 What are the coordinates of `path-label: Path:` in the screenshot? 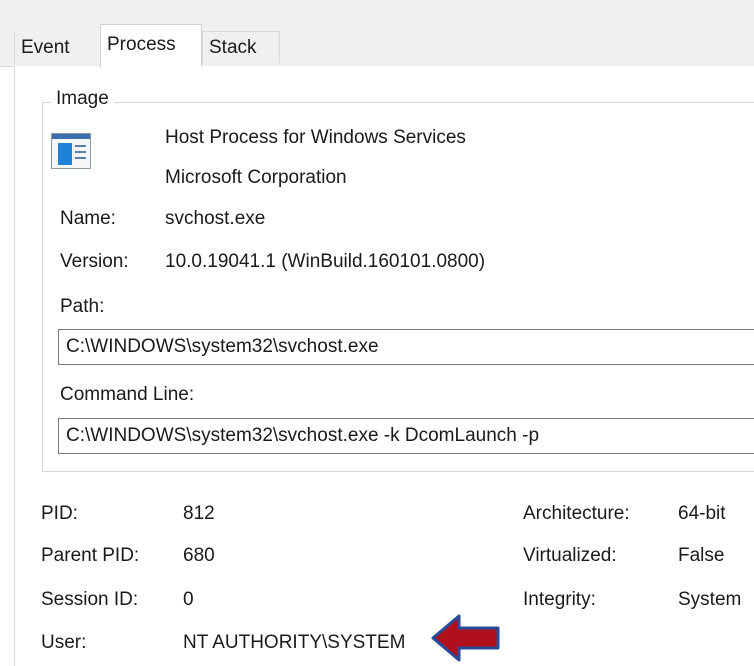 It's located at (82, 306).